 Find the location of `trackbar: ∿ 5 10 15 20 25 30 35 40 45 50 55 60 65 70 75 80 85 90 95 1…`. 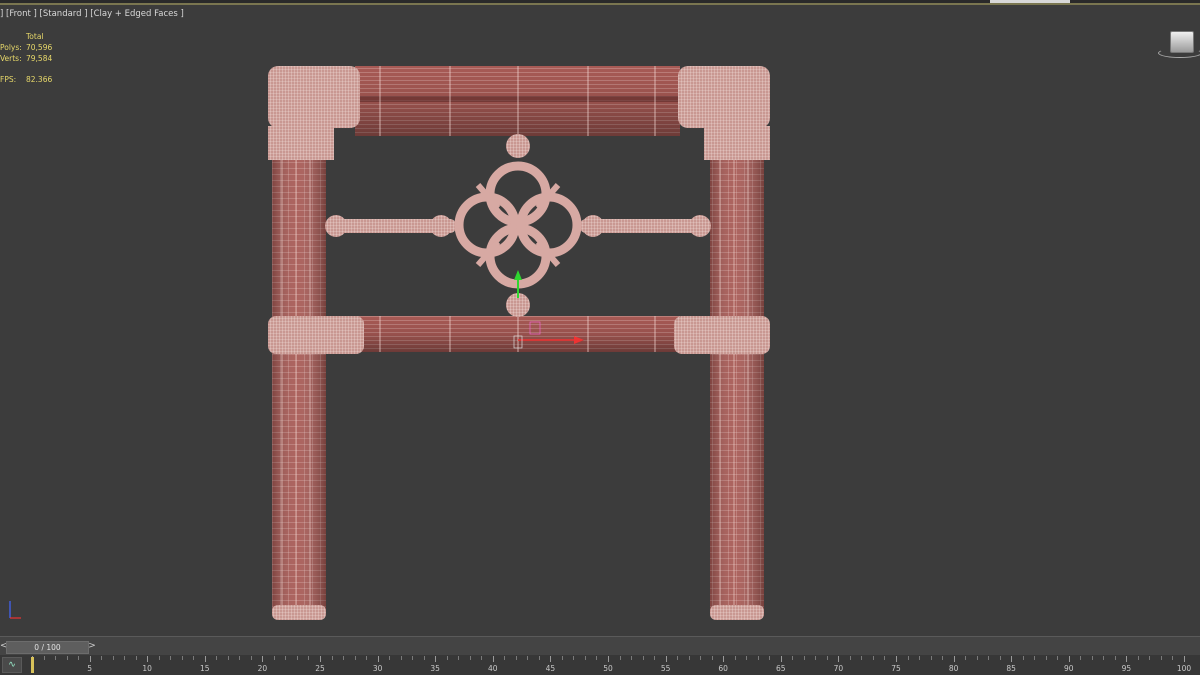

trackbar: ∿ 5 10 15 20 25 30 35 40 45 50 55 60 65 70 75 80 85 90 95 1… is located at coordinates (600, 665).